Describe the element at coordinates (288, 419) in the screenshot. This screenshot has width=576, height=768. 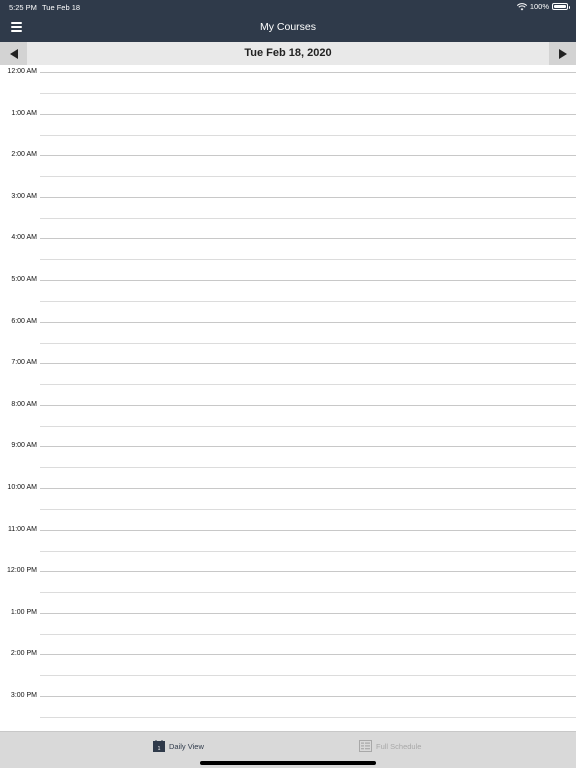
I see `hour-row: 8:00 AM` at that location.